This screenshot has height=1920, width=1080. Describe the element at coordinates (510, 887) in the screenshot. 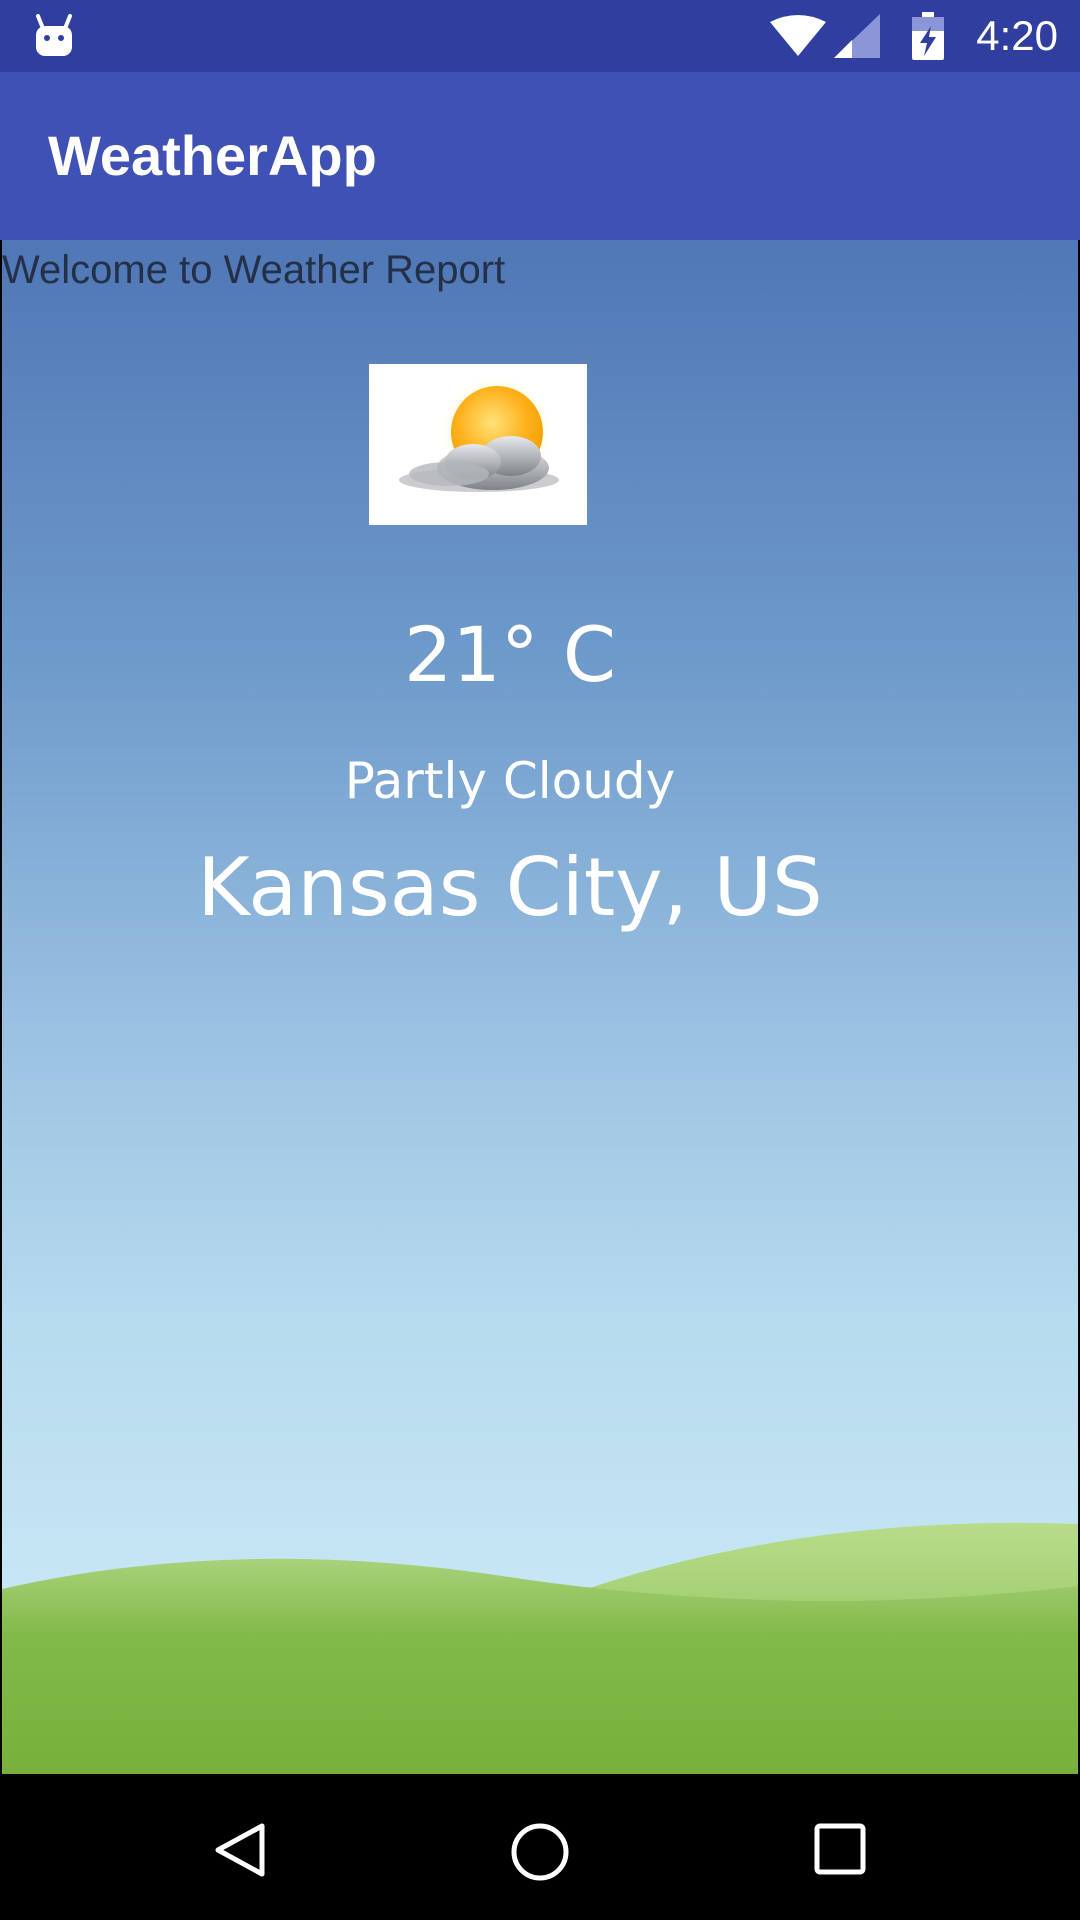

I see `city-name: Kansas City, US` at that location.